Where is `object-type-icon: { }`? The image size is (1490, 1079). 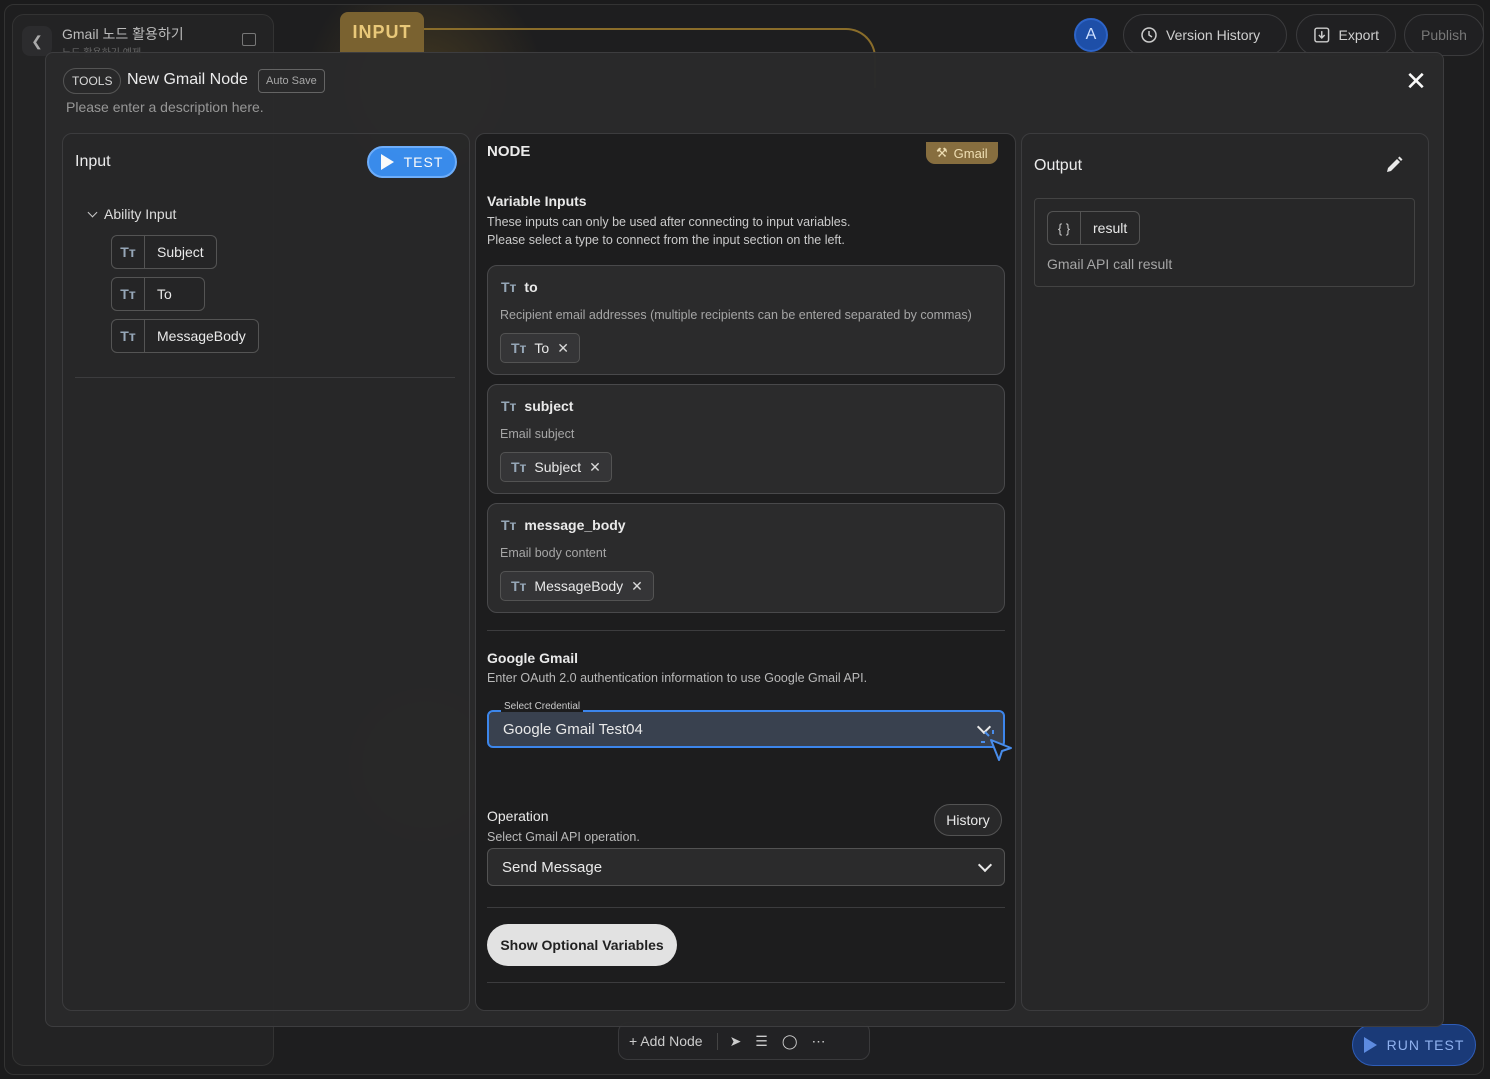
object-type-icon: { } is located at coordinates (1064, 228).